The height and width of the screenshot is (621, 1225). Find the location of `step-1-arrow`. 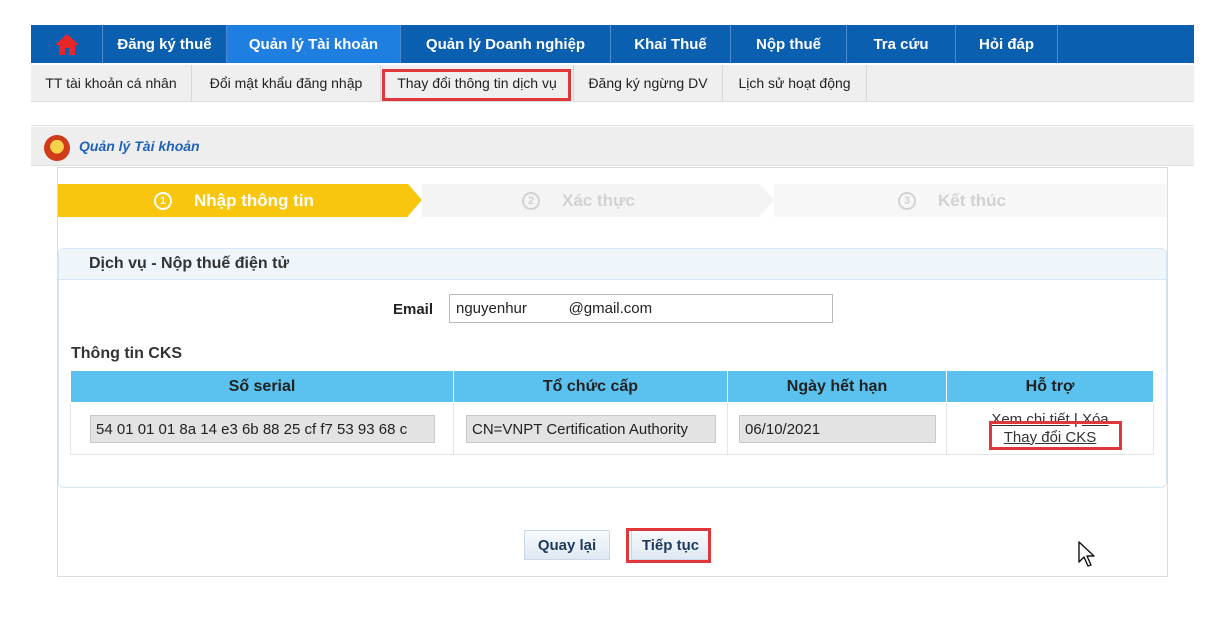

step-1-arrow is located at coordinates (415, 200).